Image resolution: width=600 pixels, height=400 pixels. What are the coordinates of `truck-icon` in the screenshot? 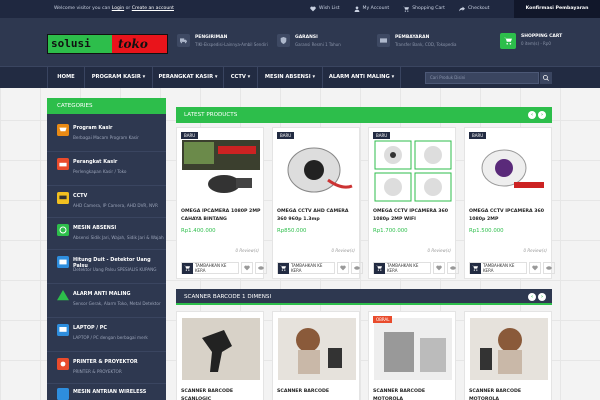 It's located at (183, 41).